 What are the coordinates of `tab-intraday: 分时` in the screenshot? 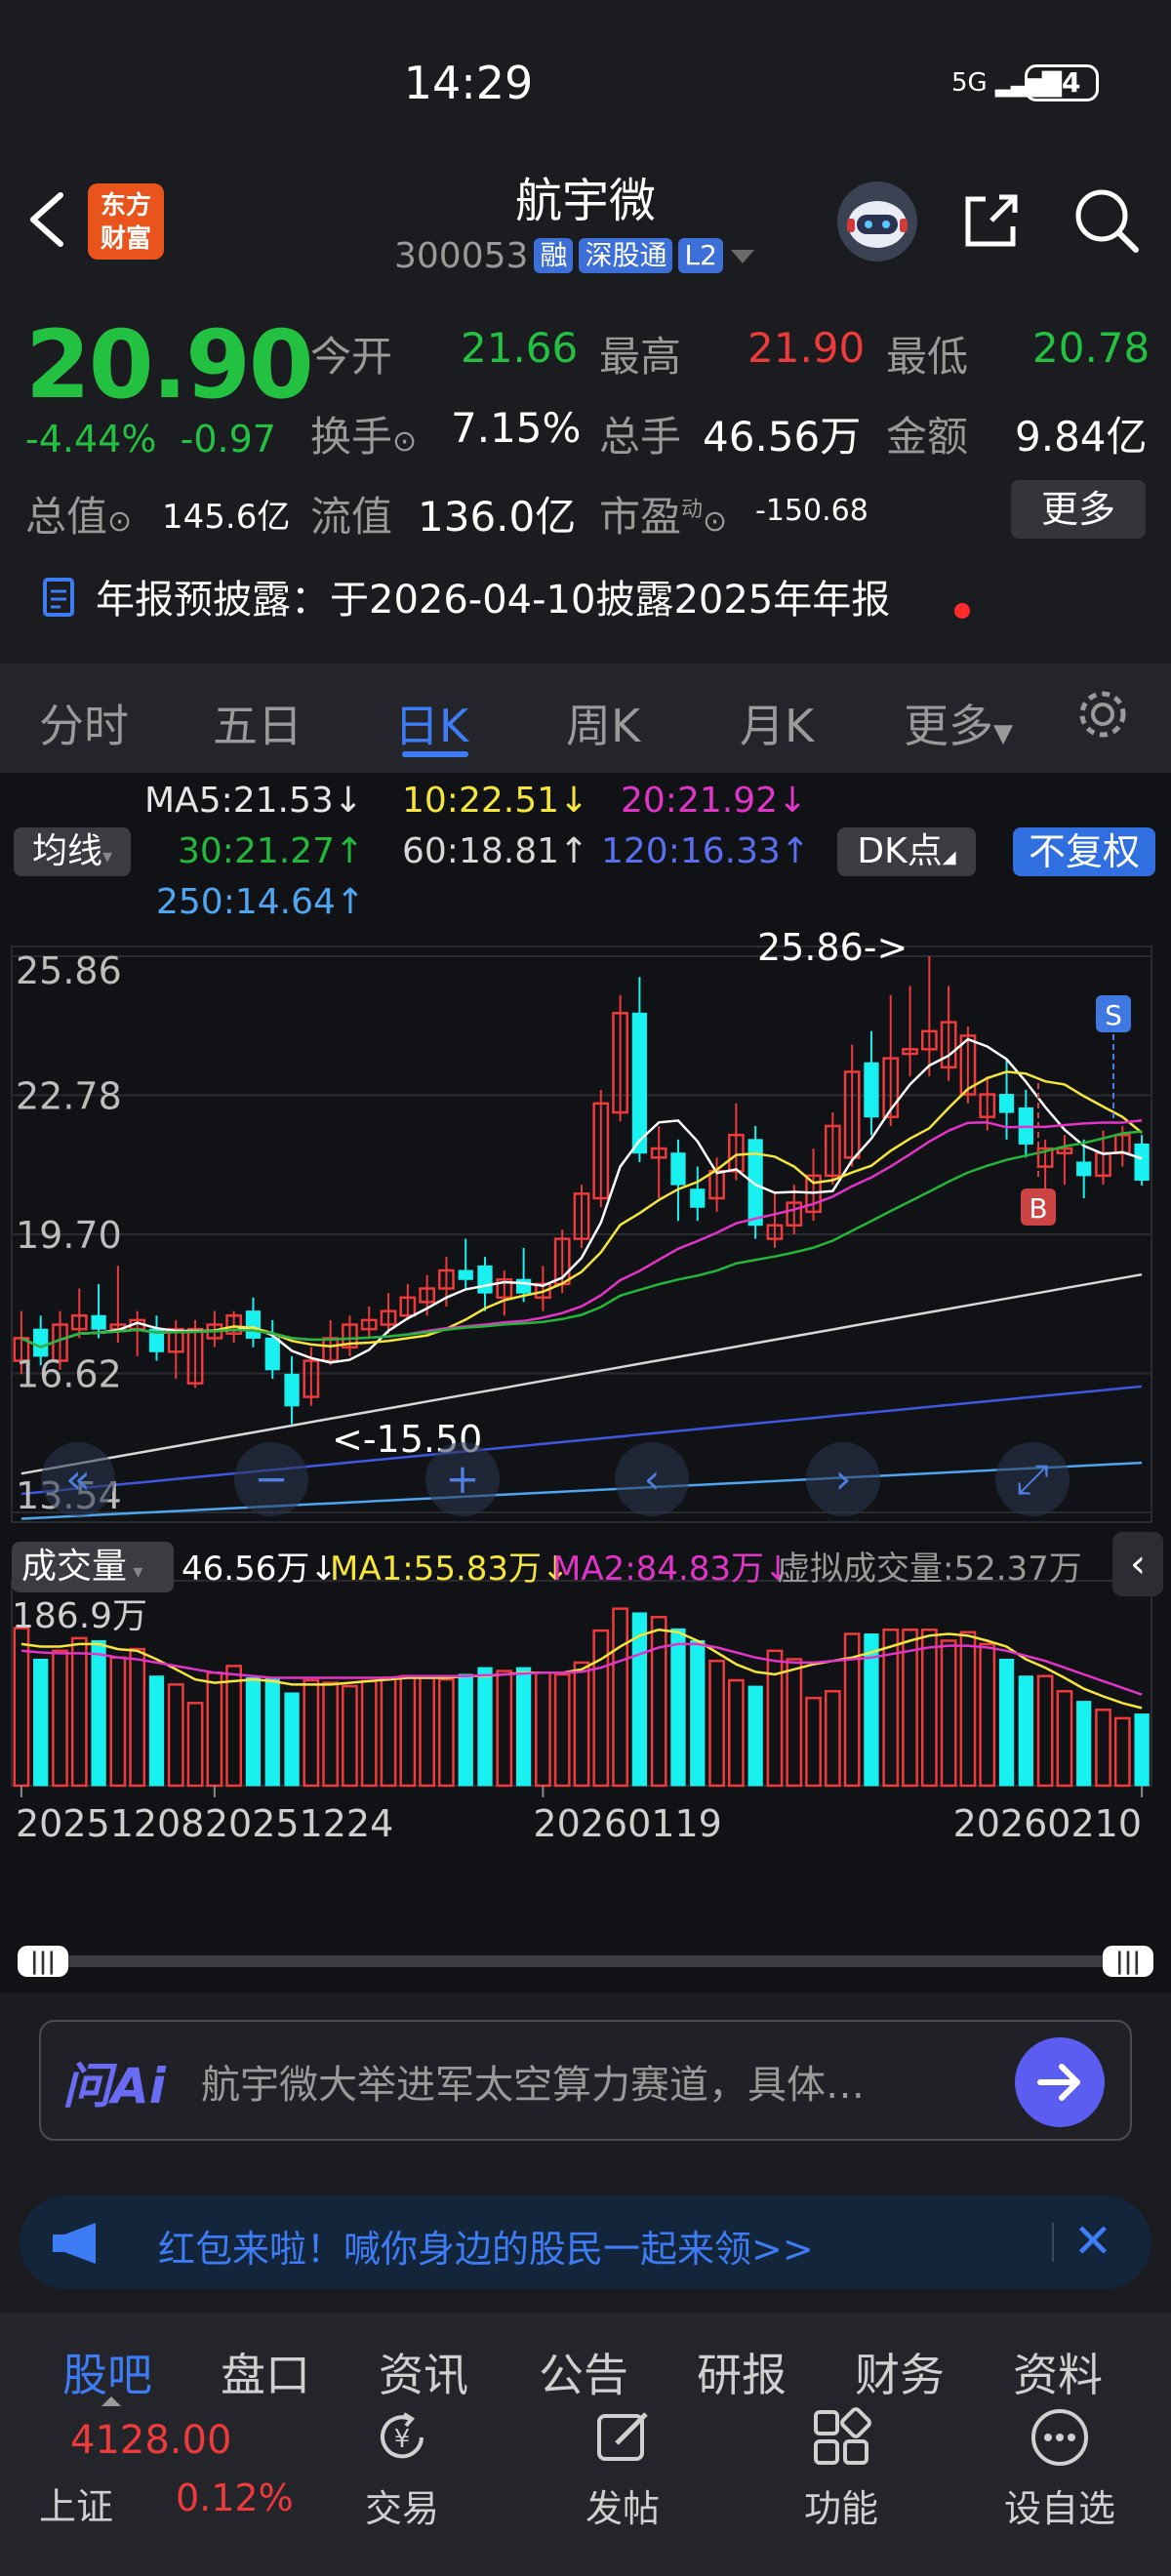 It's located at (84, 723).